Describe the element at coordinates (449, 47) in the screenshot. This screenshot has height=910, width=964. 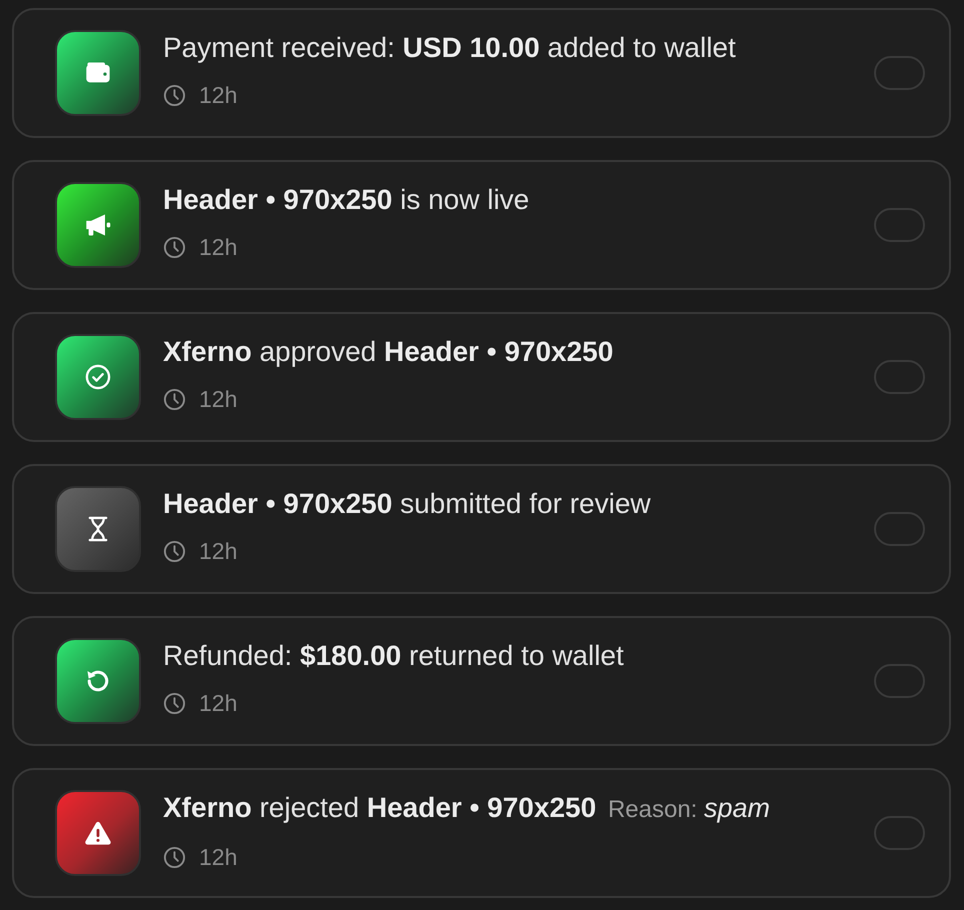
I see `notification-text: Payment received: USD 10.00 added to wallet` at that location.